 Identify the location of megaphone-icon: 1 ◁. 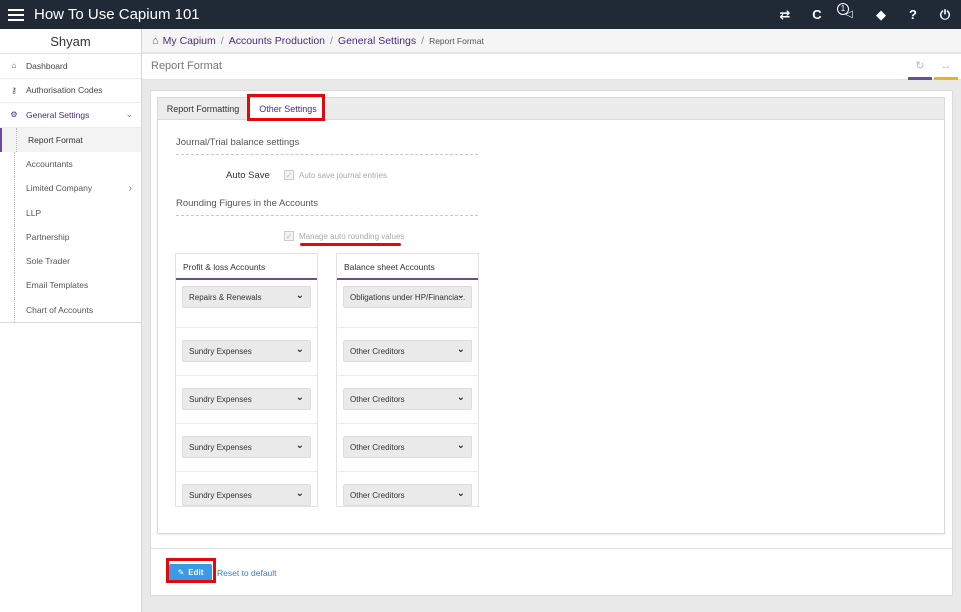
(849, 14).